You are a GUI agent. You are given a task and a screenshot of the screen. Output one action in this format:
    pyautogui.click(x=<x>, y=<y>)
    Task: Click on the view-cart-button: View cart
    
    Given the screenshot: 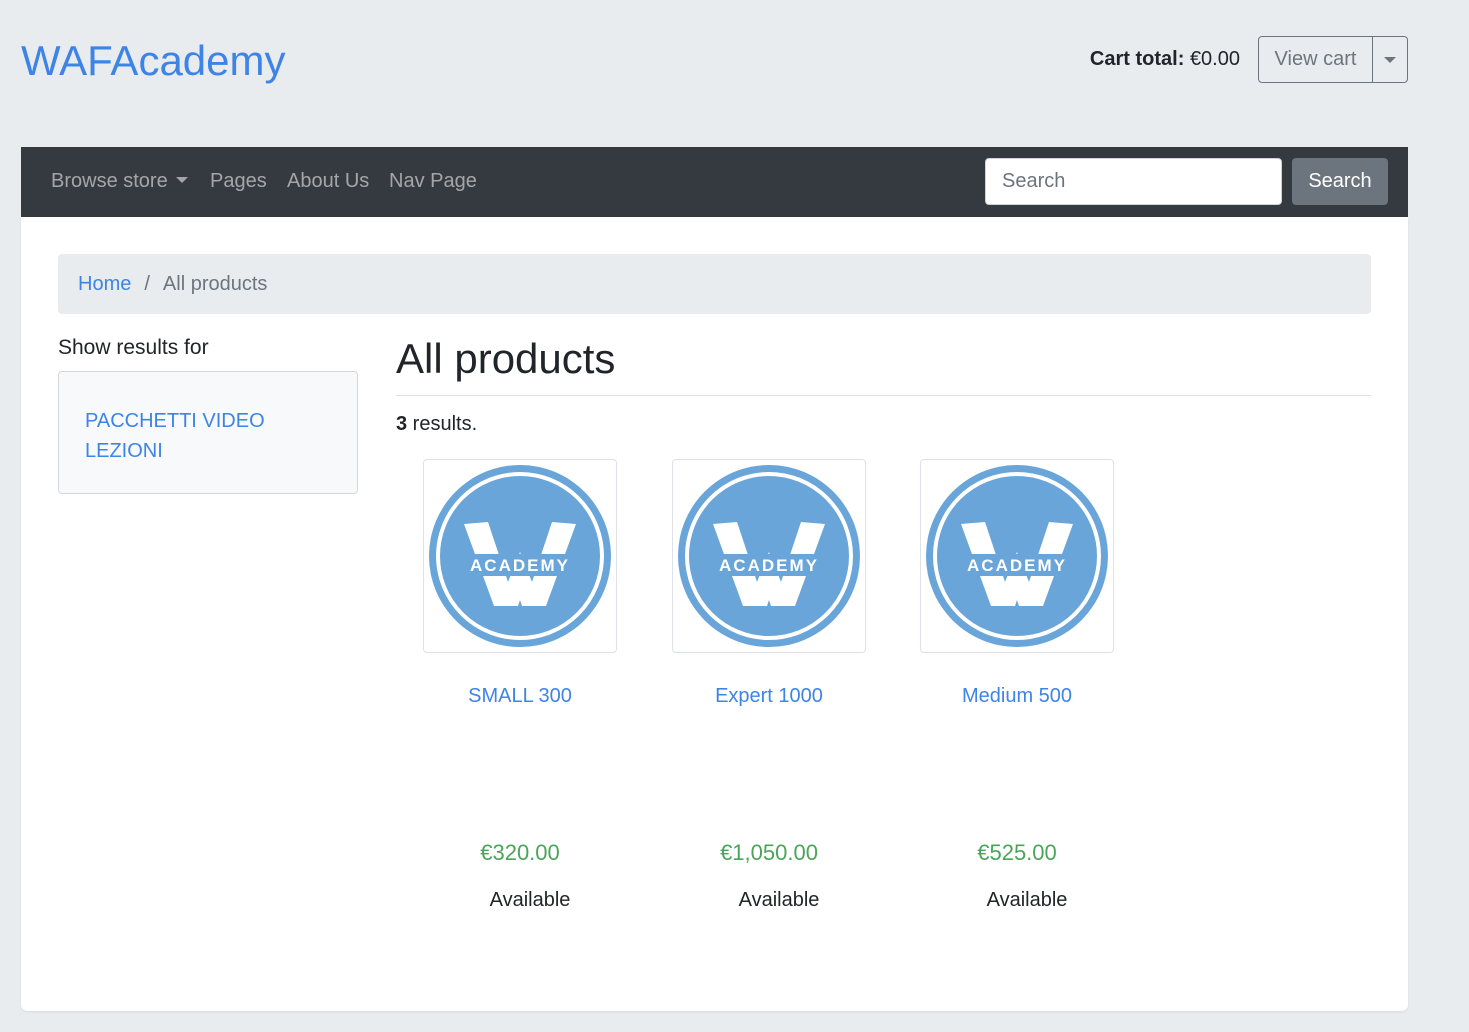 What is the action you would take?
    pyautogui.click(x=1315, y=59)
    